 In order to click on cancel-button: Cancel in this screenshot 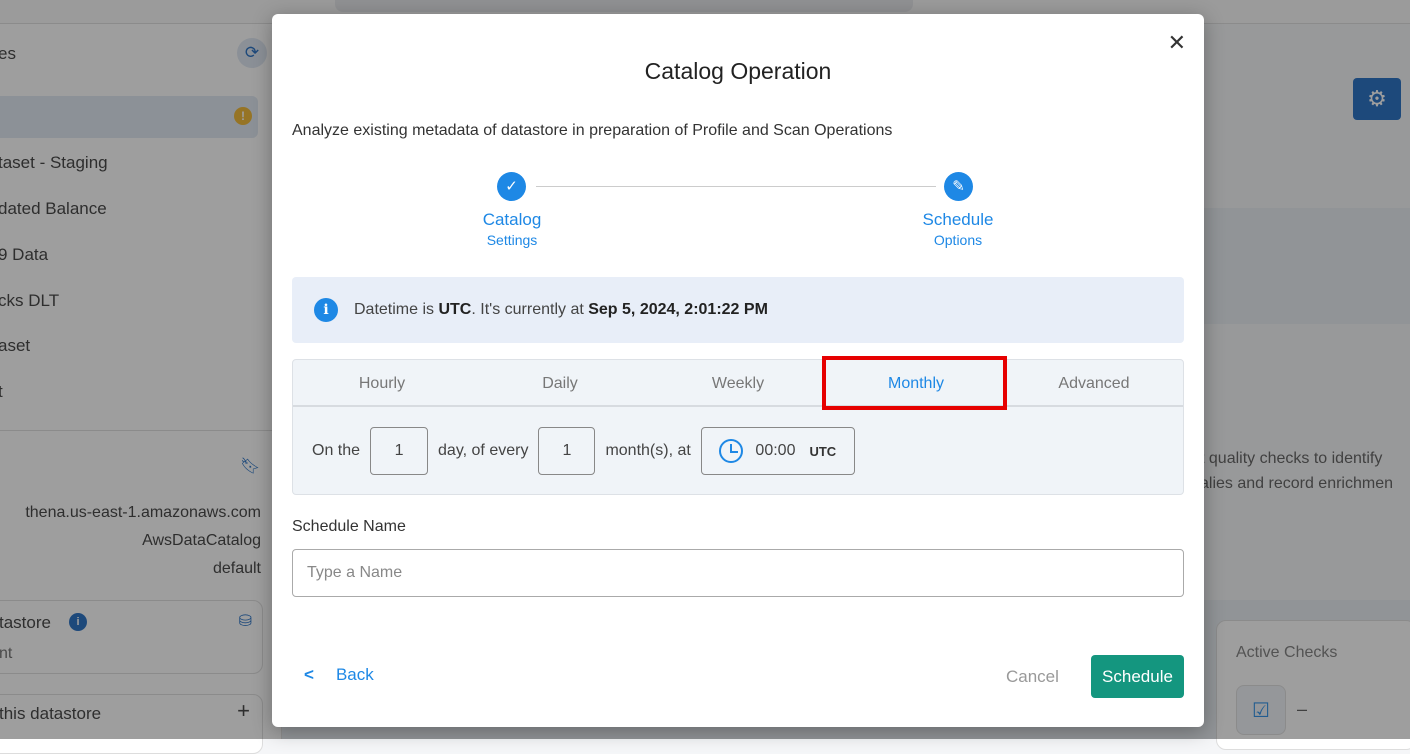, I will do `click(1032, 677)`.